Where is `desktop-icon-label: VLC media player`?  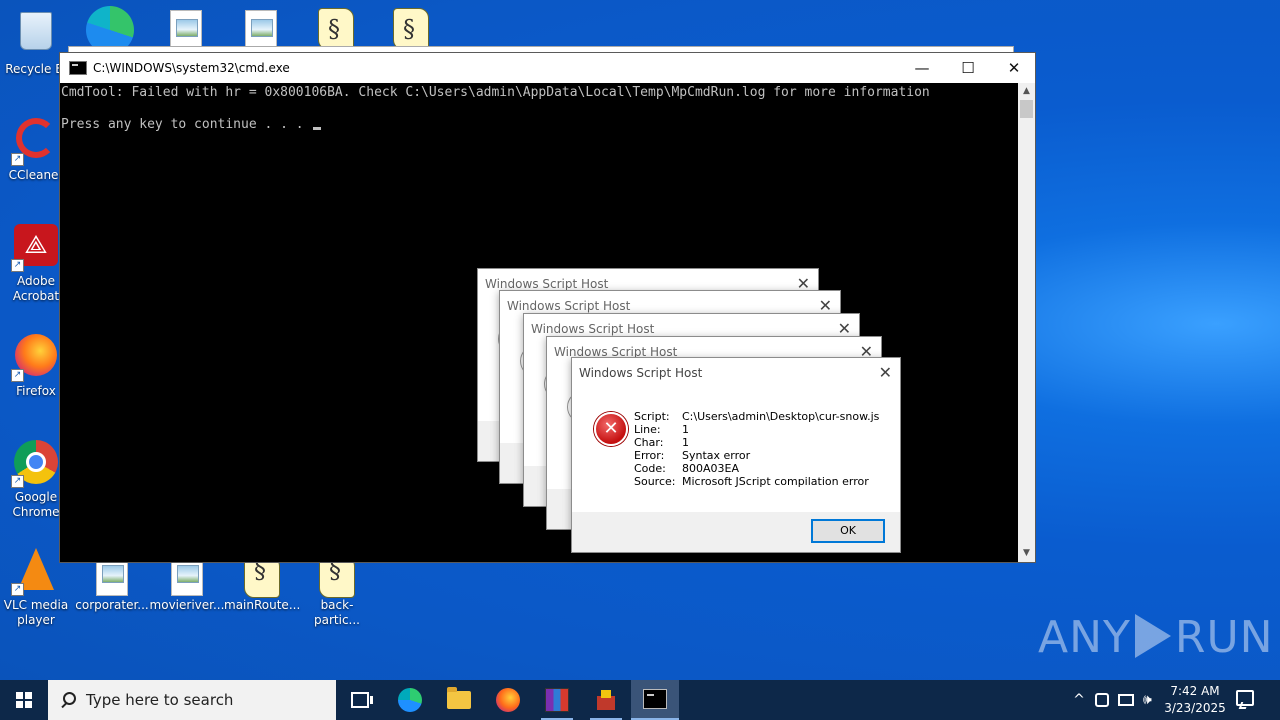
desktop-icon-label: VLC media player is located at coordinates (36, 612).